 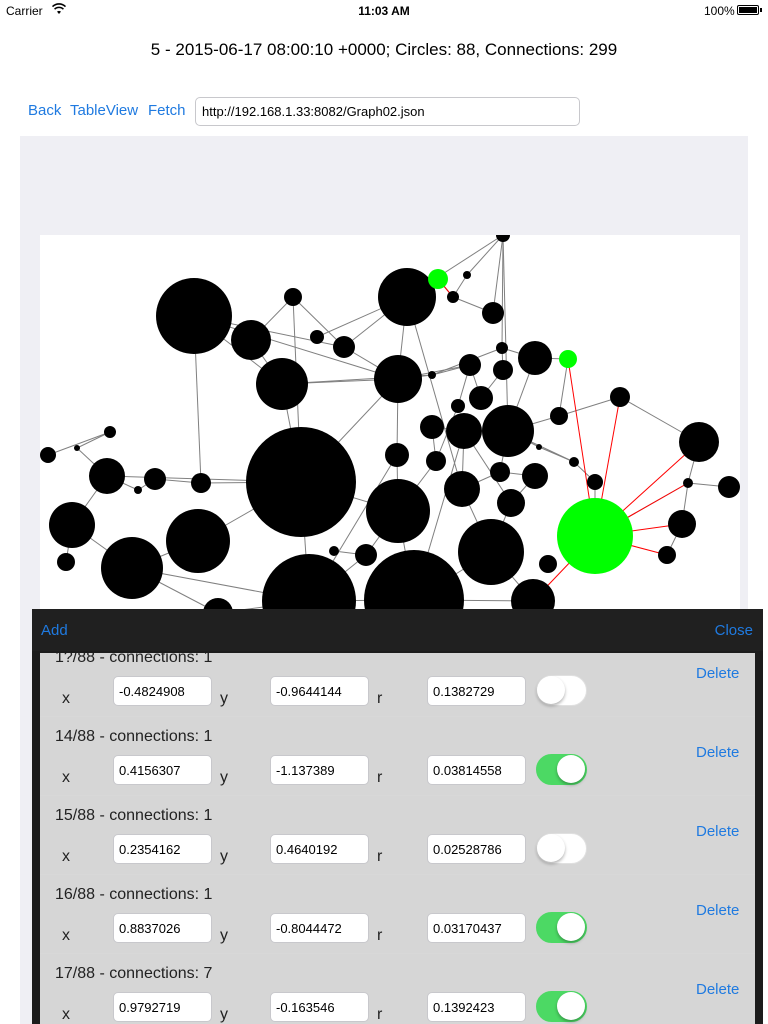 What do you see at coordinates (134, 736) in the screenshot?
I see `row-title: 14/88 - connections: 1` at bounding box center [134, 736].